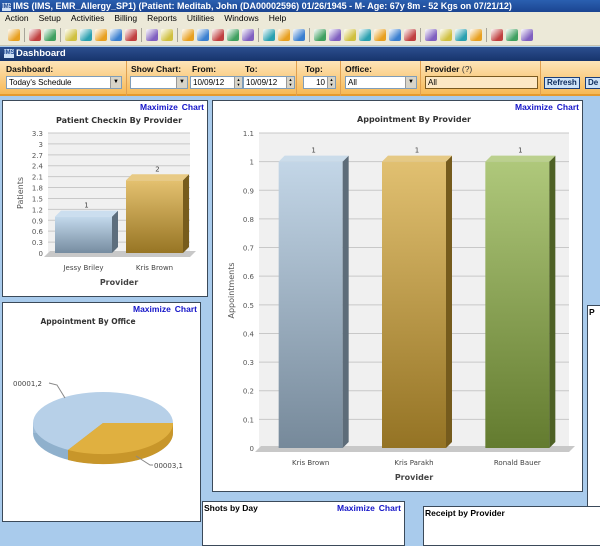 This screenshot has width=600, height=546. I want to click on menu-help: Help, so click(277, 18).